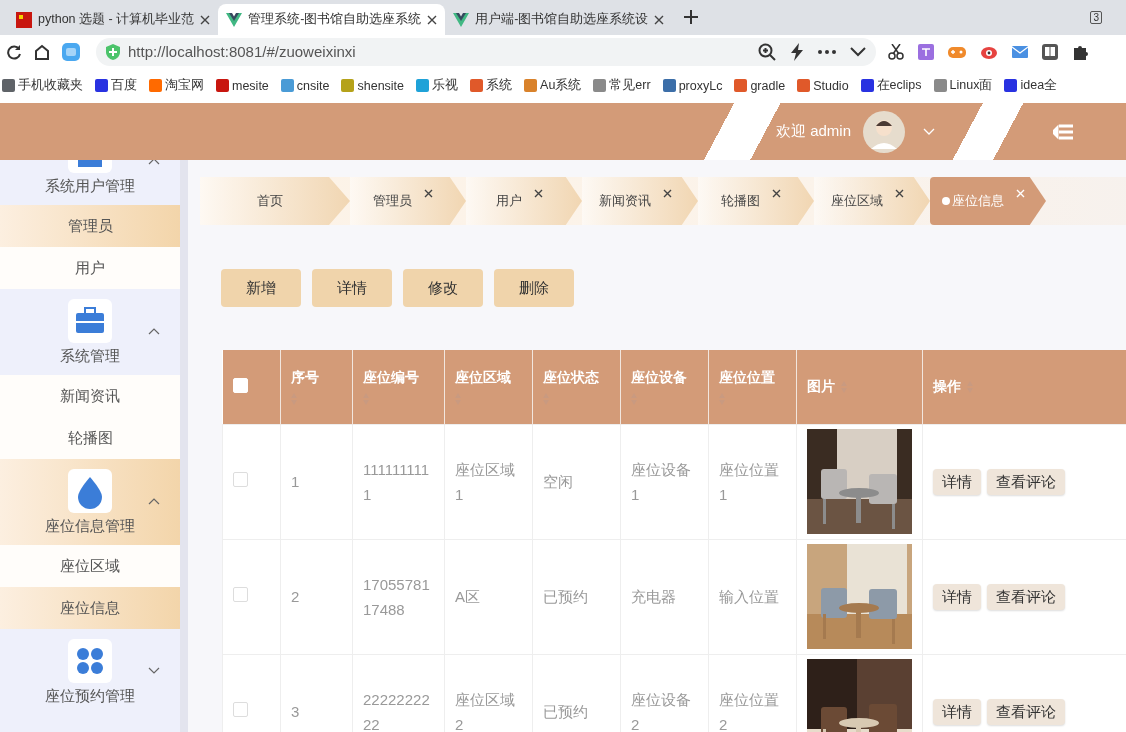 This screenshot has height=732, width=1126. I want to click on browser-tab: 用户端-图书馆自助选座系统设, so click(559, 19).